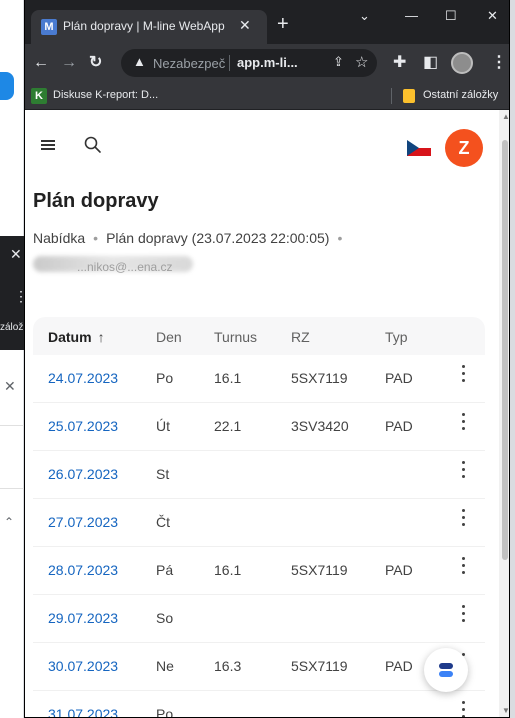  What do you see at coordinates (505, 350) in the screenshot?
I see `scrollbar-thumb` at bounding box center [505, 350].